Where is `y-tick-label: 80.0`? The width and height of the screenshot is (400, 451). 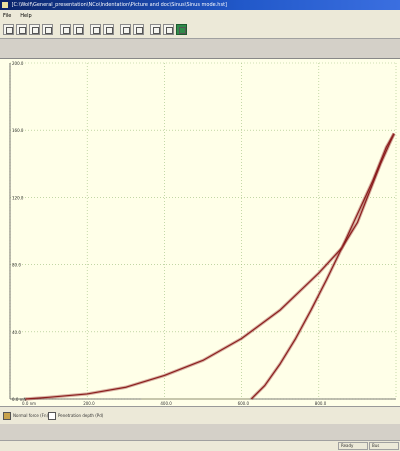 y-tick-label: 80.0 is located at coordinates (16, 265).